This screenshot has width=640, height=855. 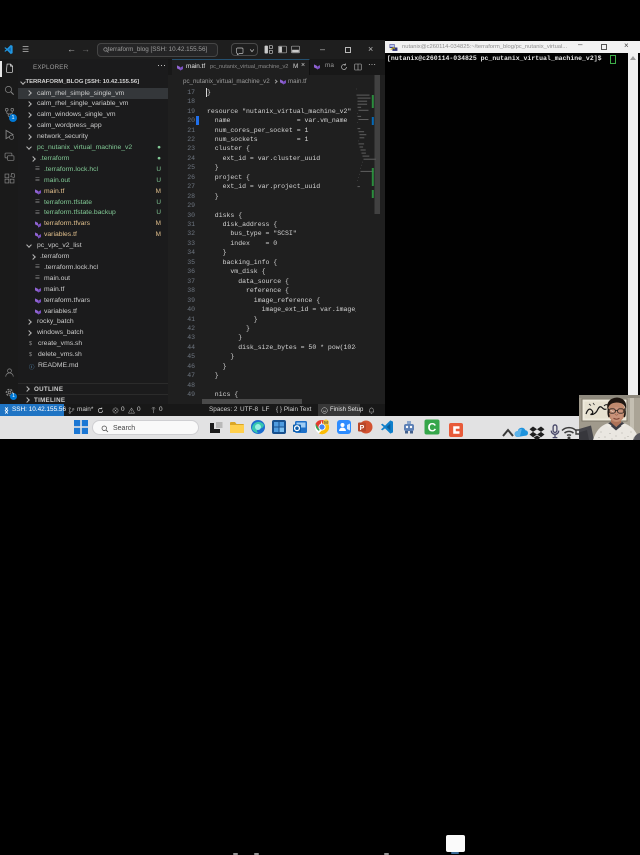 What do you see at coordinates (362, 428) in the screenshot?
I see `svg-text: P` at bounding box center [362, 428].